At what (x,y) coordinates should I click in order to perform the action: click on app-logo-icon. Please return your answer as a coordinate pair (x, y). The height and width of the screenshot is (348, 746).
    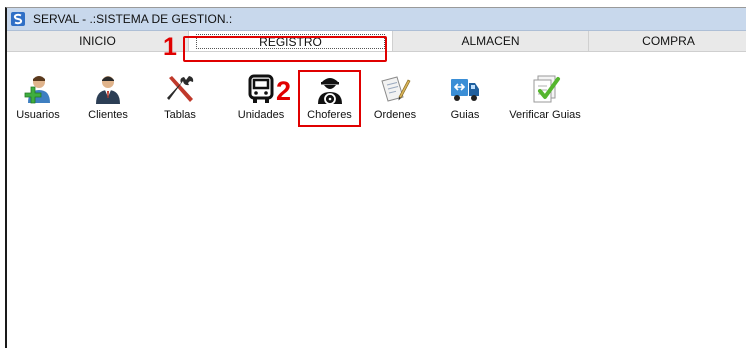
    Looking at the image, I should click on (18, 19).